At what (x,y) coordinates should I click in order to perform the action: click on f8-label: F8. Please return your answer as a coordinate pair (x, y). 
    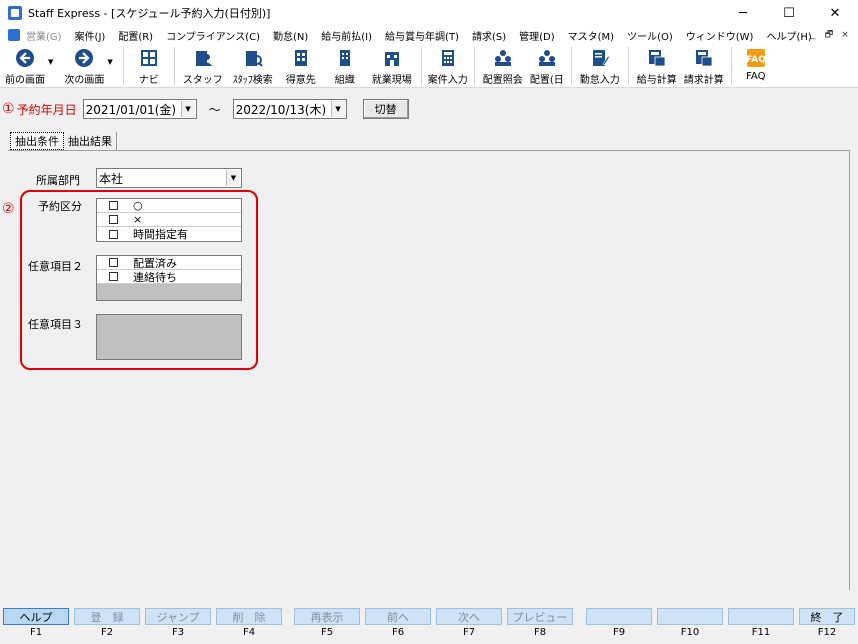
    Looking at the image, I should click on (540, 632).